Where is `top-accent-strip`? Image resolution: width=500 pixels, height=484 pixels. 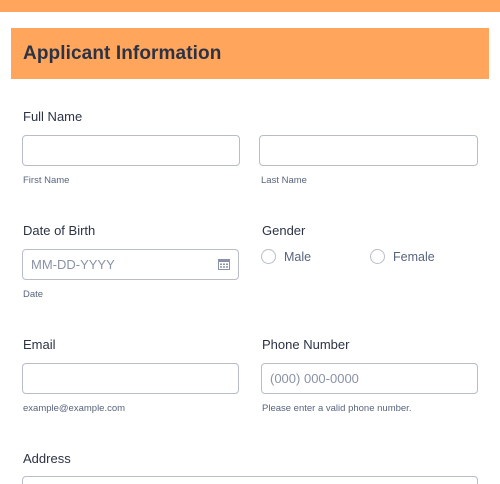
top-accent-strip is located at coordinates (250, 6).